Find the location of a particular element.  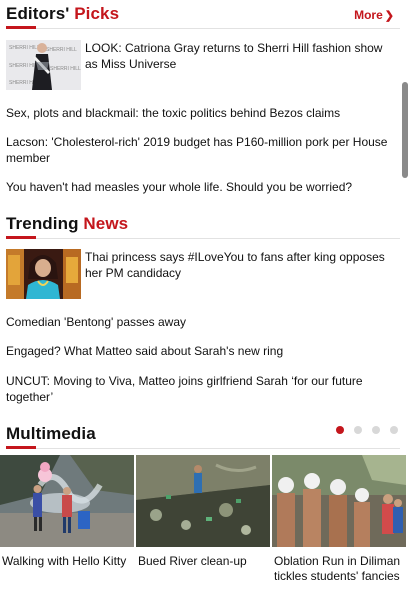

multimedia-header: Multimedia is located at coordinates (162, 436).